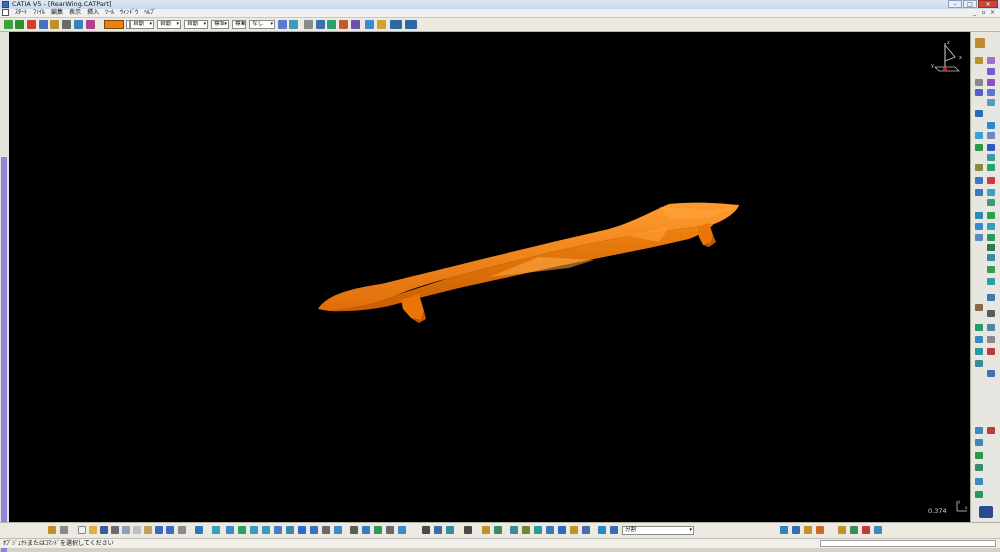  What do you see at coordinates (355, 24) in the screenshot?
I see `extrude-icon` at bounding box center [355, 24].